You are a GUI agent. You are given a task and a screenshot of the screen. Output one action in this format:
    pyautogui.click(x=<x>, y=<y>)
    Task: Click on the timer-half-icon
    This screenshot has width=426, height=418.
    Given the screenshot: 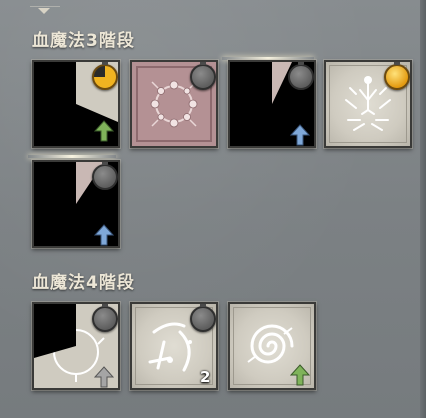 What is the action you would take?
    pyautogui.click(x=105, y=76)
    